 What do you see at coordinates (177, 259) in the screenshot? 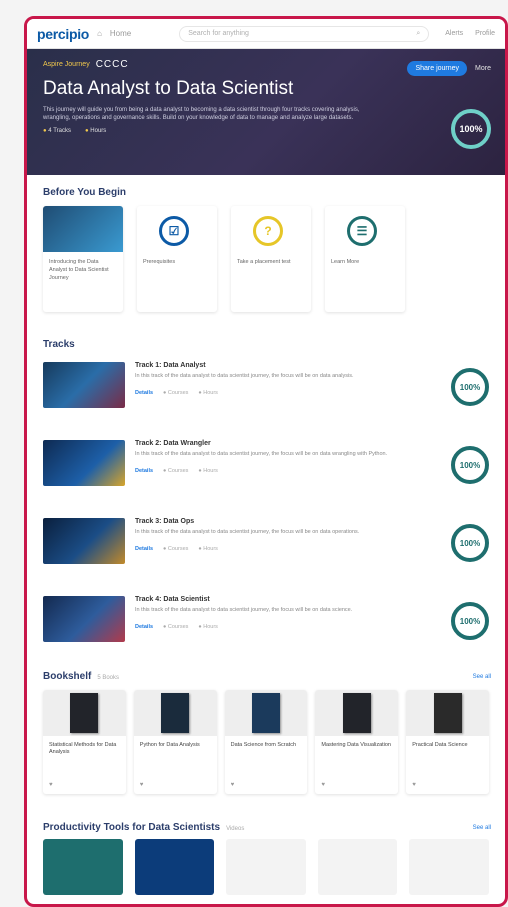
I see `prerequisites-card: ☑ Prerequisites` at bounding box center [177, 259].